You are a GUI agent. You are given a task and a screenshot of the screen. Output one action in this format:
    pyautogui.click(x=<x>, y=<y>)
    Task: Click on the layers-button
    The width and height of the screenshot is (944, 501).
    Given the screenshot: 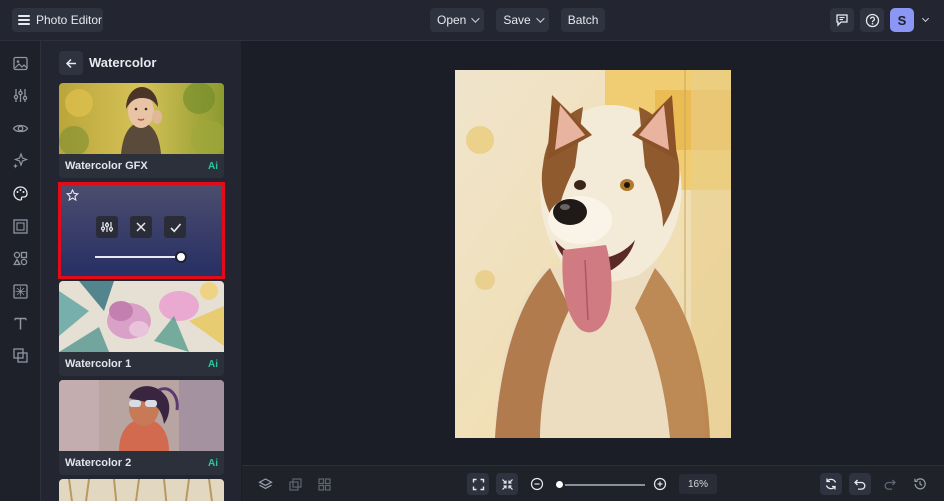 What is the action you would take?
    pyautogui.click(x=265, y=484)
    